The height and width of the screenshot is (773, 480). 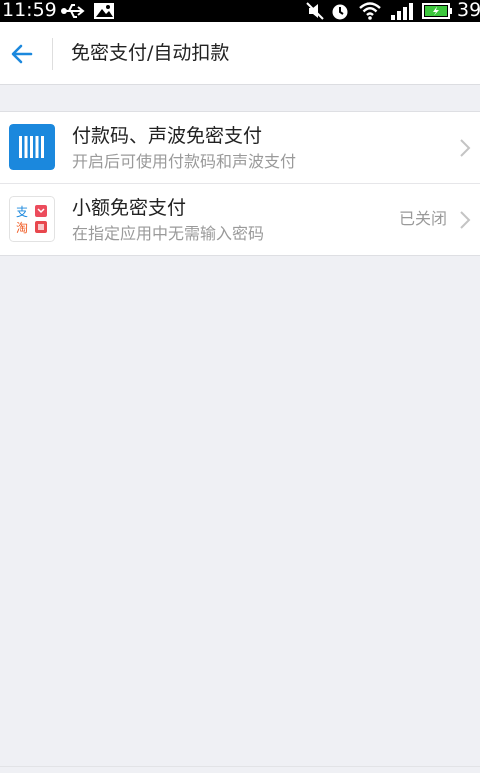 What do you see at coordinates (184, 161) in the screenshot?
I see `list-item-subtitle: 开启后可使用付款码和声波支付` at bounding box center [184, 161].